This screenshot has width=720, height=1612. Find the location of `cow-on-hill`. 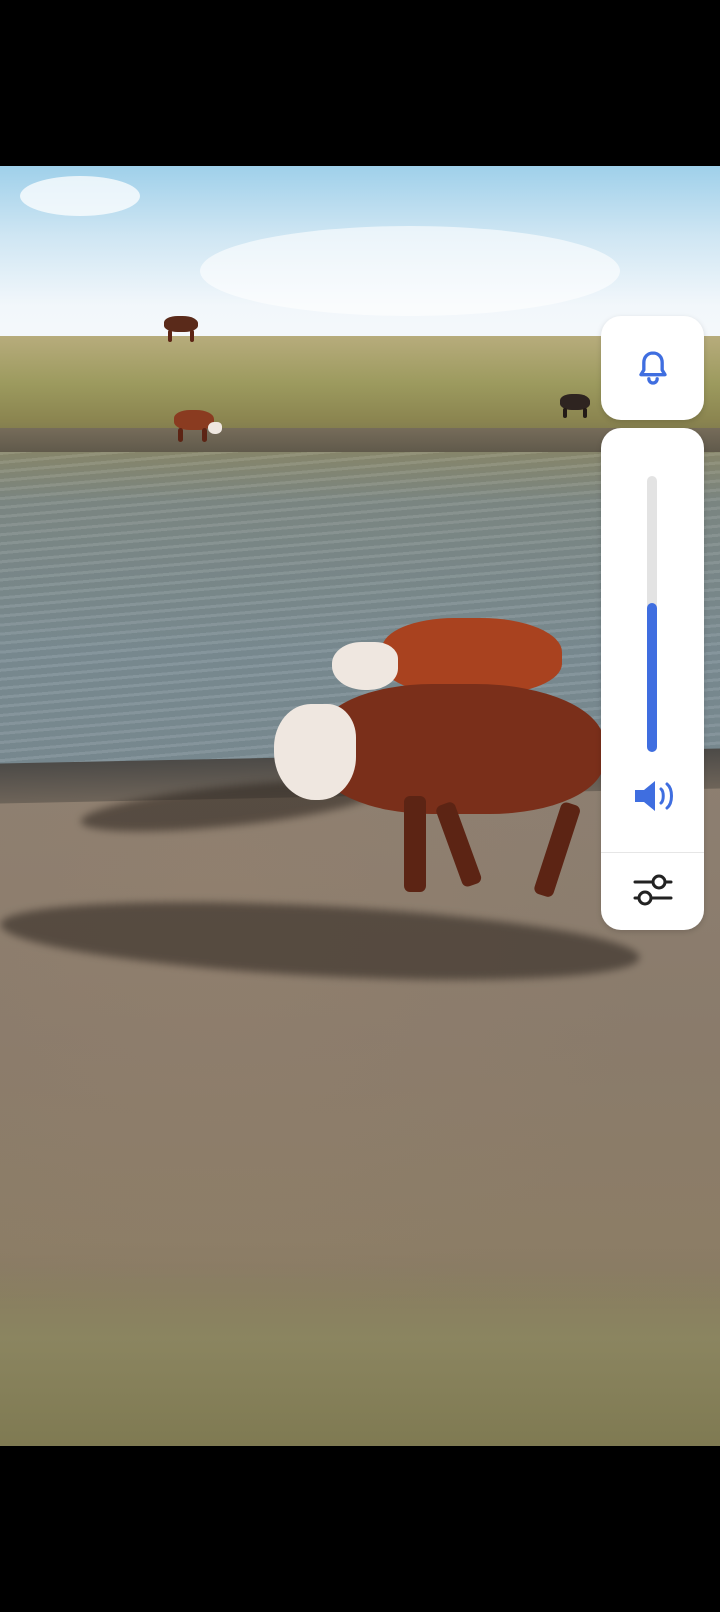

cow-on-hill is located at coordinates (182, 329).